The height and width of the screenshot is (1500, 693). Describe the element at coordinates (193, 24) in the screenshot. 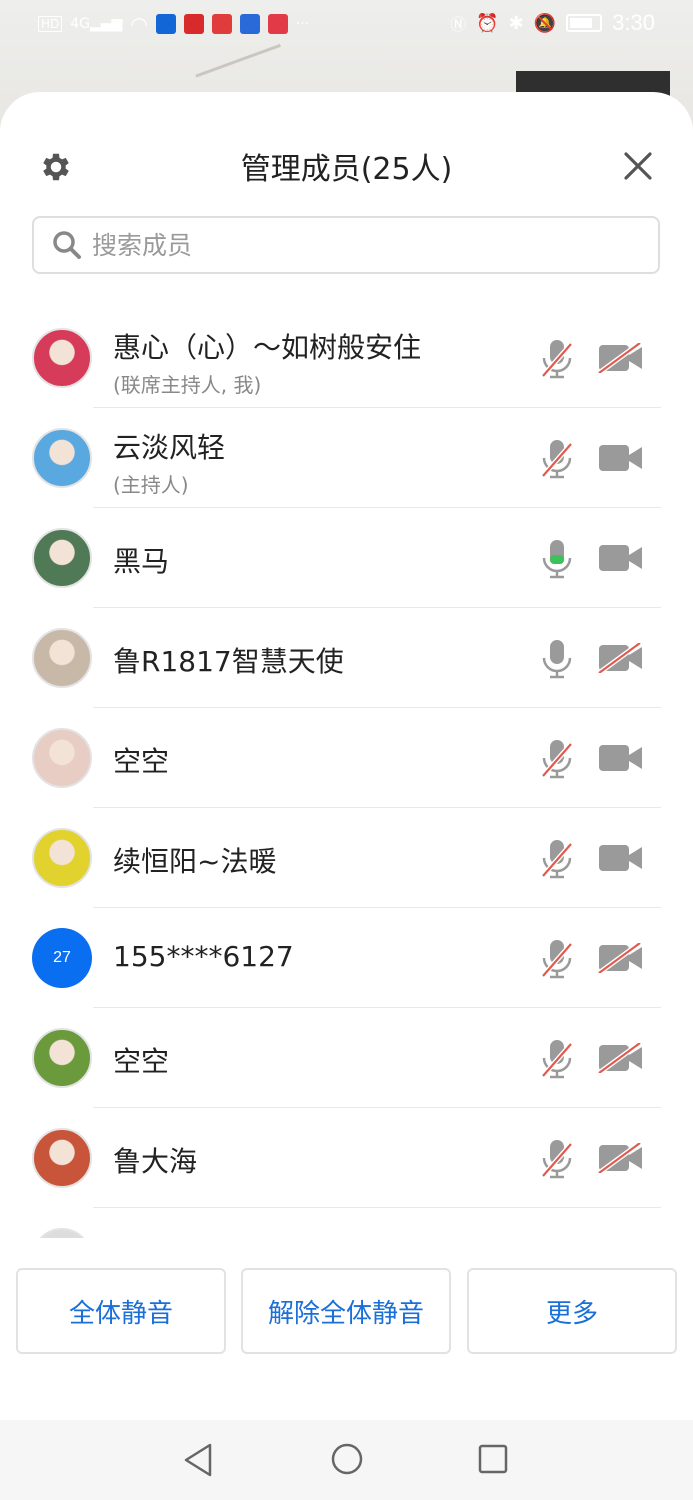

I see `mic-app-icon` at that location.